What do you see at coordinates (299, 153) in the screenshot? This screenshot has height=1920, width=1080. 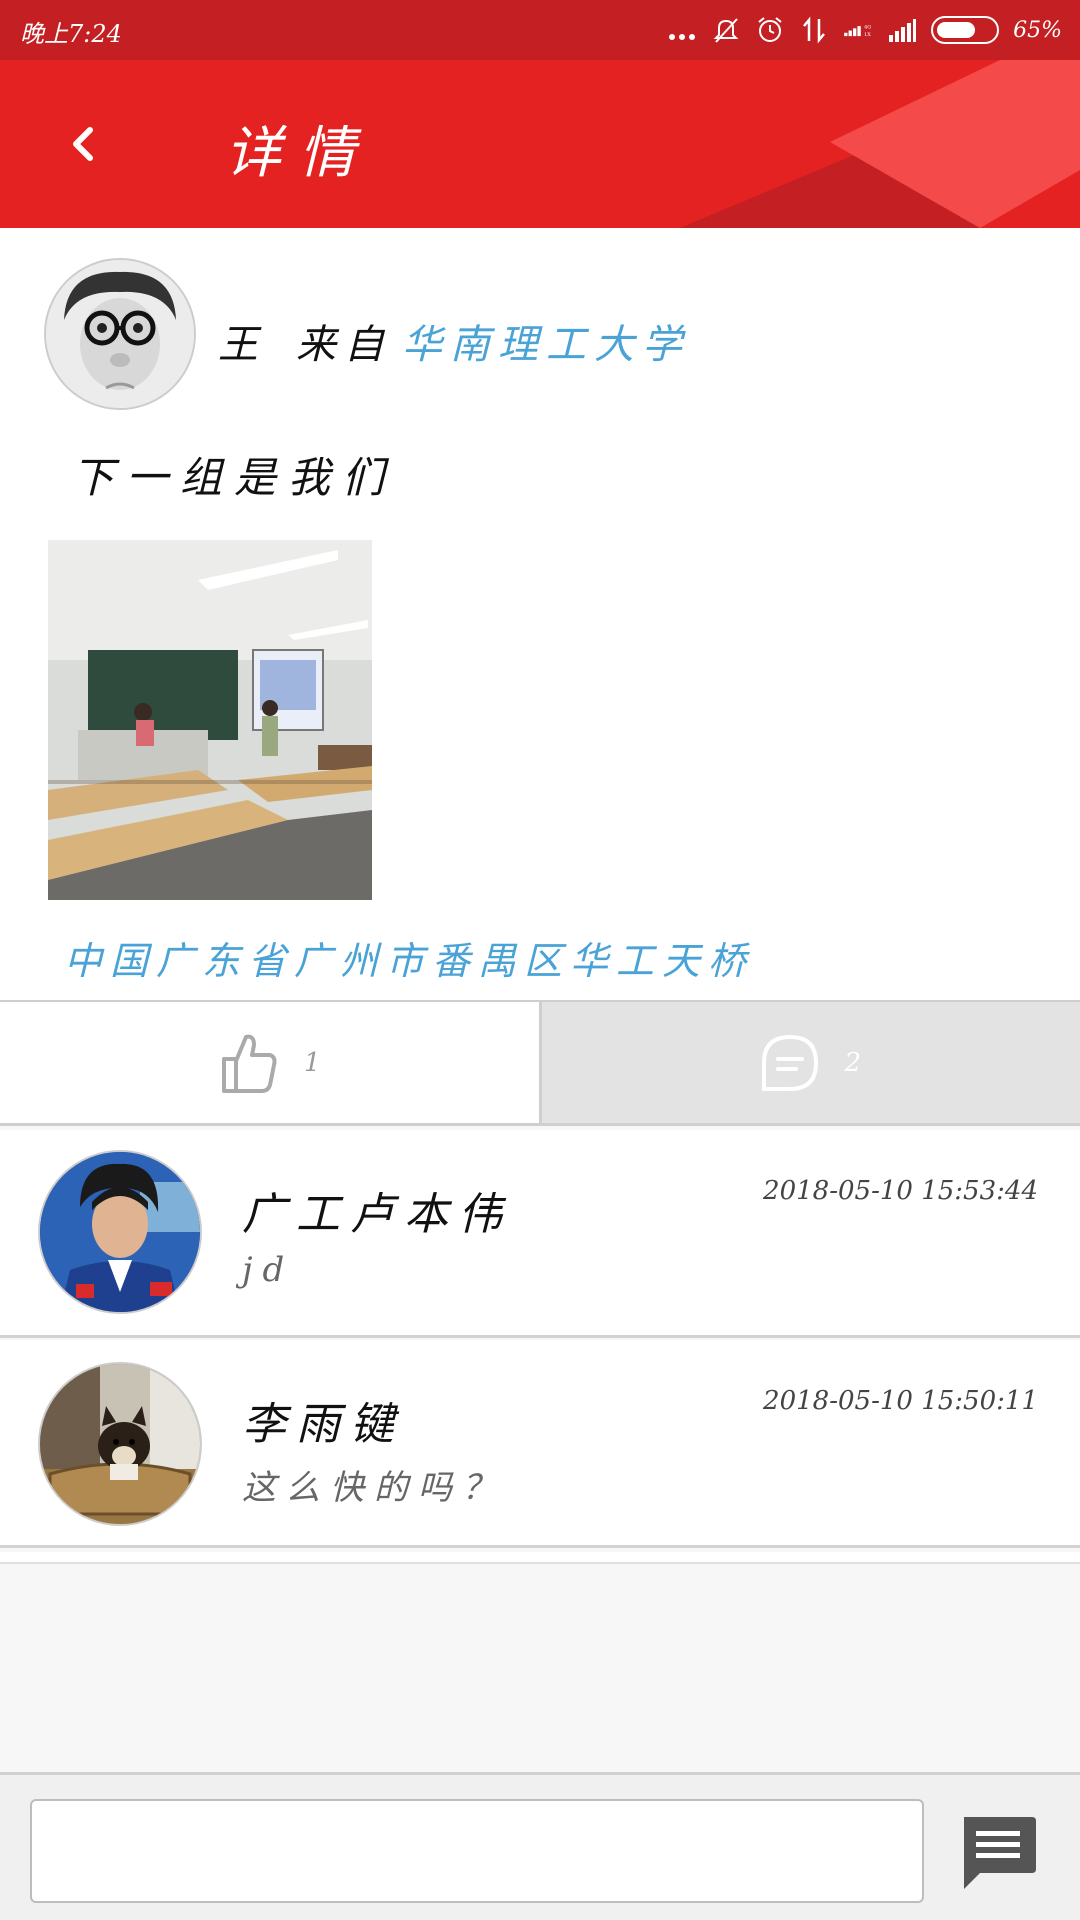 I see `page-title: 详情` at bounding box center [299, 153].